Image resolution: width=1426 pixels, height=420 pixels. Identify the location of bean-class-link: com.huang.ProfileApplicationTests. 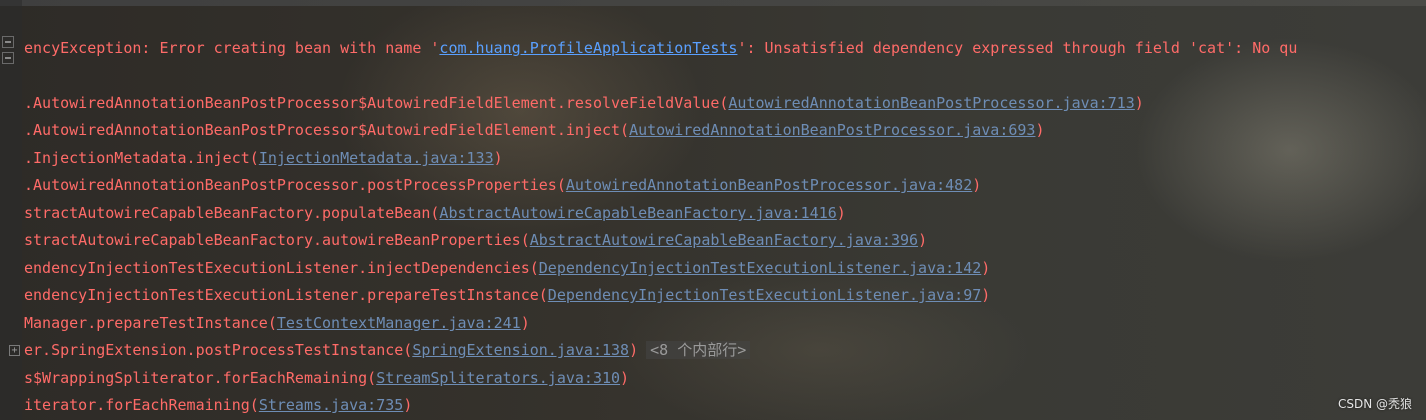
(588, 48).